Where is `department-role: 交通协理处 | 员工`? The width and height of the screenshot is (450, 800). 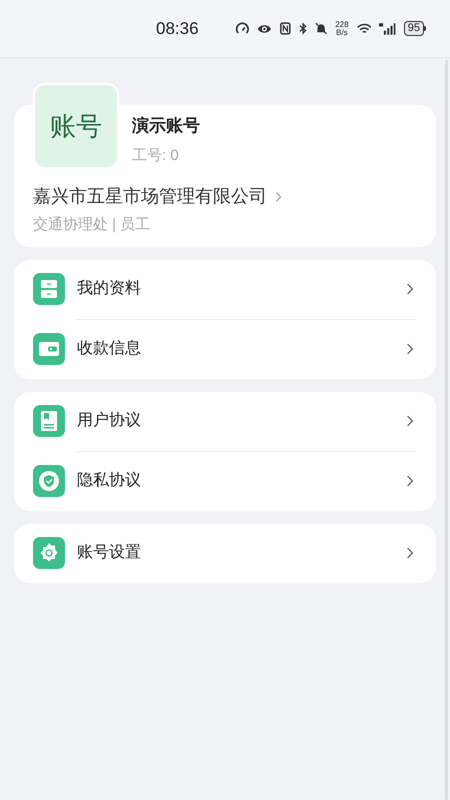 department-role: 交通协理处 | 员工 is located at coordinates (92, 225).